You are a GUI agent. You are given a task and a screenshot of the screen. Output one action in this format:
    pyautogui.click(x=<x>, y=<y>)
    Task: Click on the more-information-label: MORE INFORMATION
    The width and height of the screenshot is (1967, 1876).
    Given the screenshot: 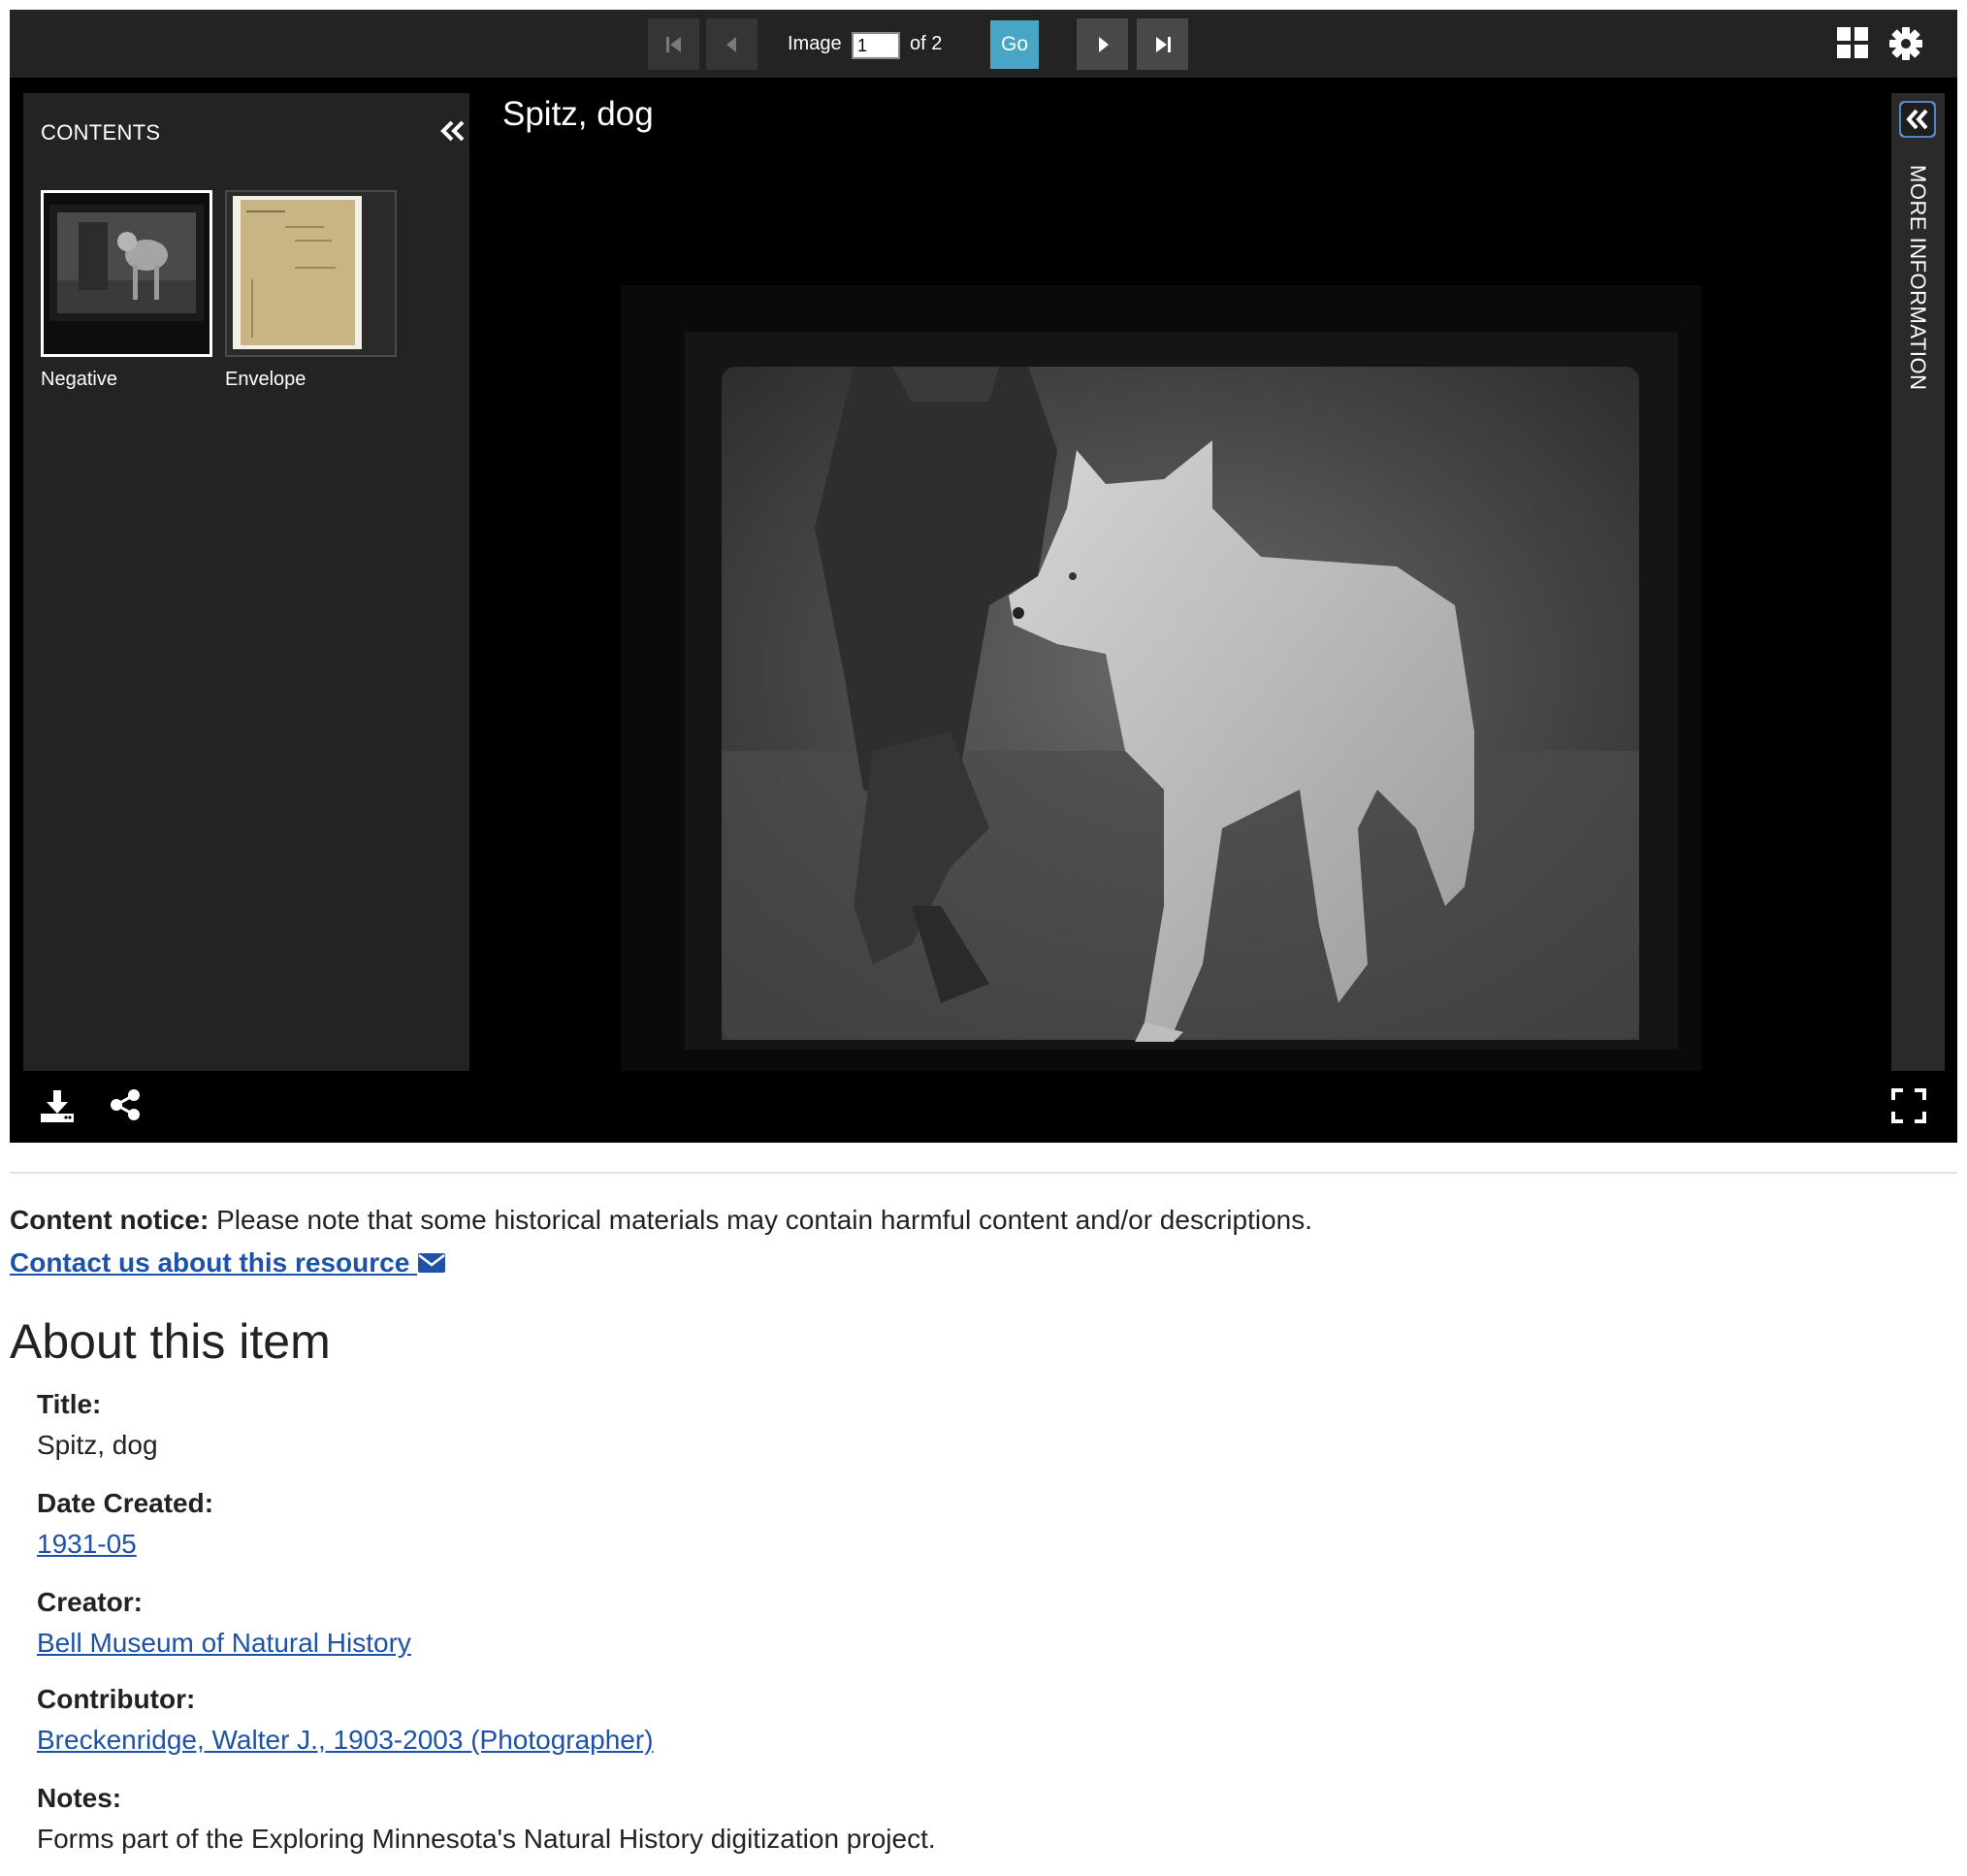 What is the action you would take?
    pyautogui.click(x=1918, y=277)
    